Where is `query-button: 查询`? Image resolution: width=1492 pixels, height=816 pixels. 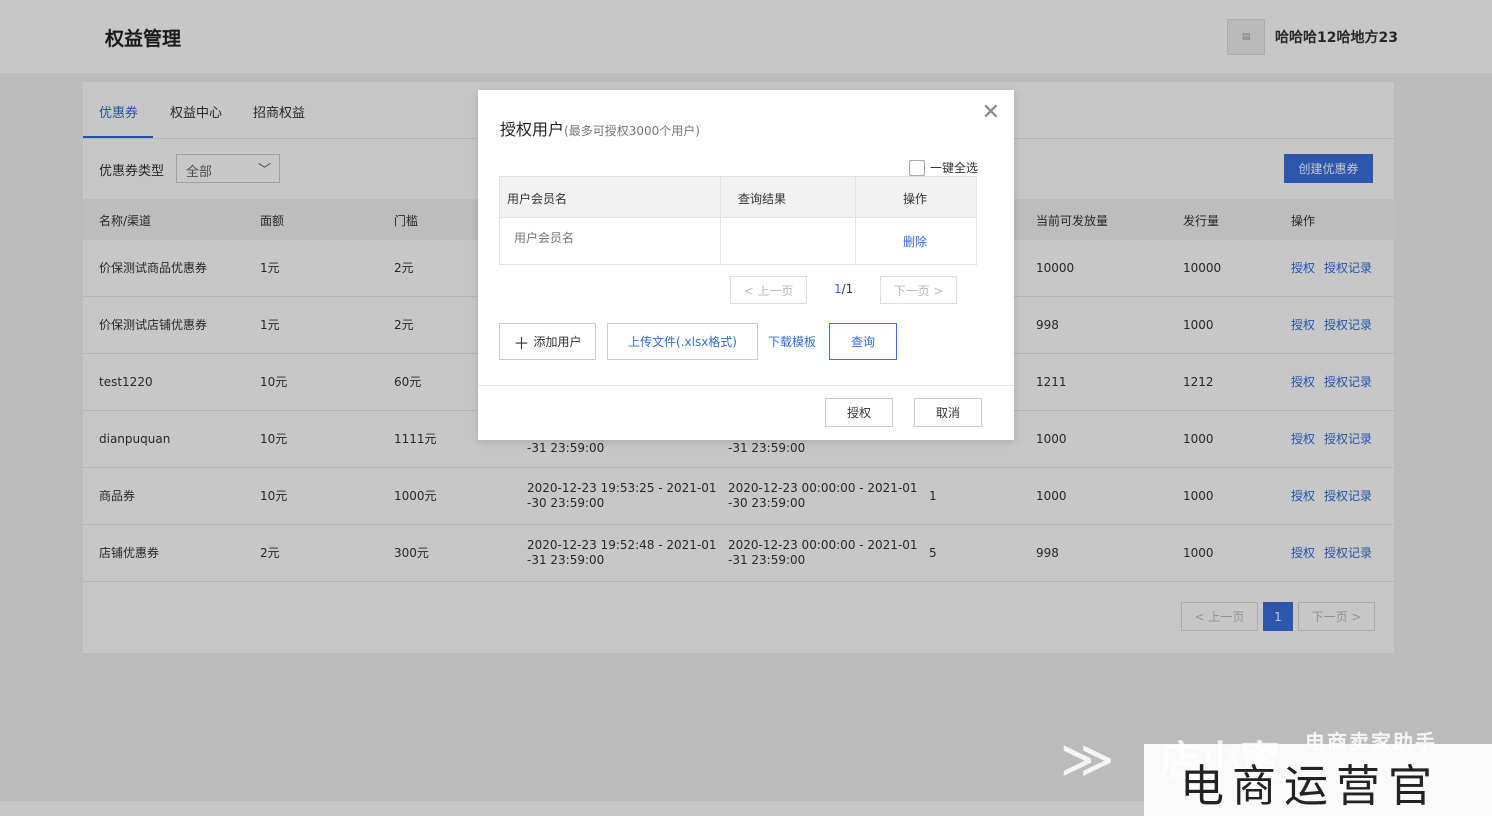
query-button: 查询 is located at coordinates (863, 341).